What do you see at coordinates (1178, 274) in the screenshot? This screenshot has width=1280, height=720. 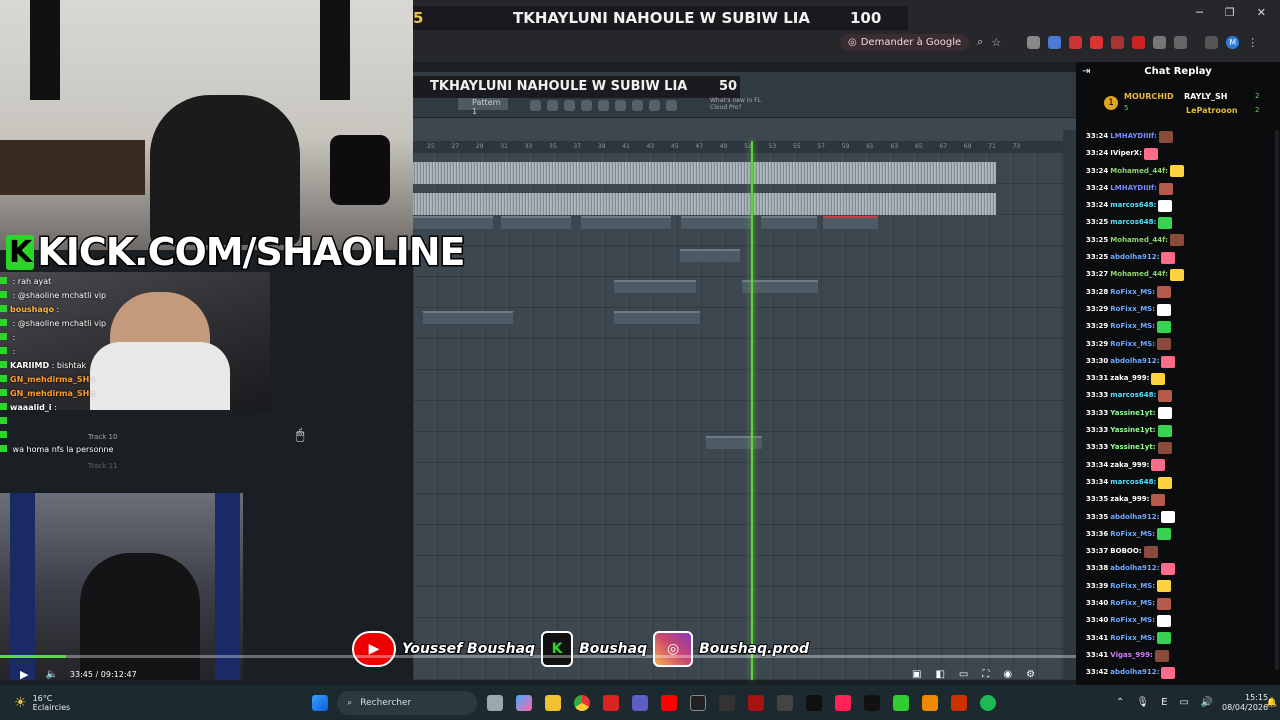 I see `chat-message: 33:27 Mohamed_44f:` at bounding box center [1178, 274].